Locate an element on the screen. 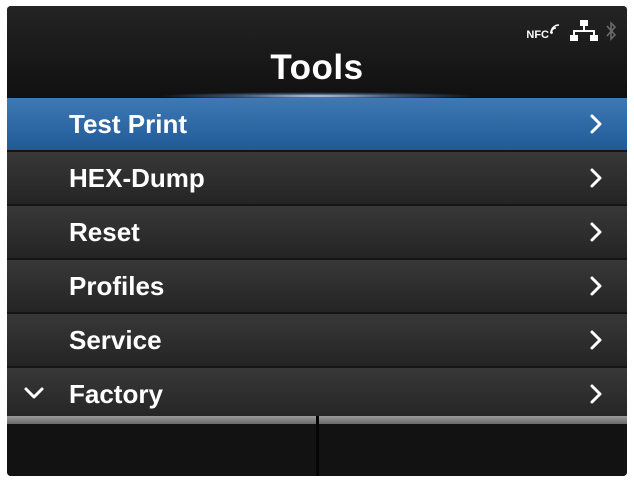 This screenshot has height=481, width=634. bluetooth-icon is located at coordinates (611, 31).